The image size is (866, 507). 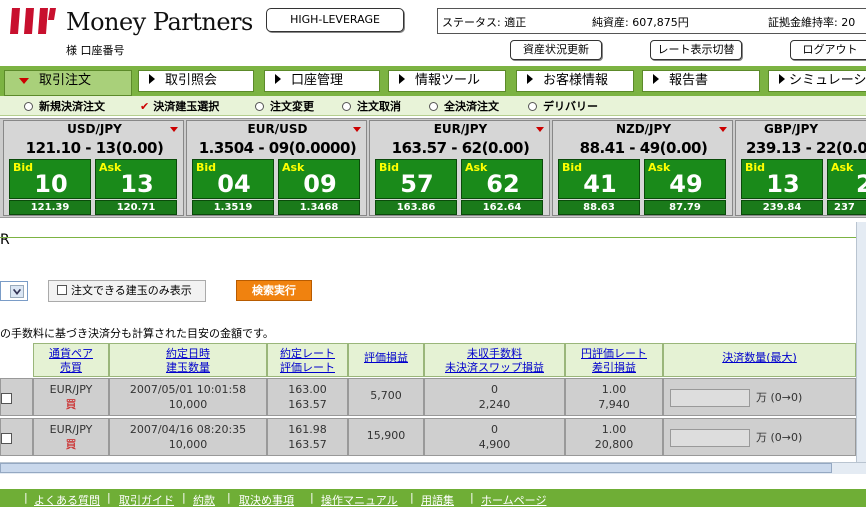 I want to click on datetime-text: 2007/05/01 10:01:58, so click(x=188, y=389).